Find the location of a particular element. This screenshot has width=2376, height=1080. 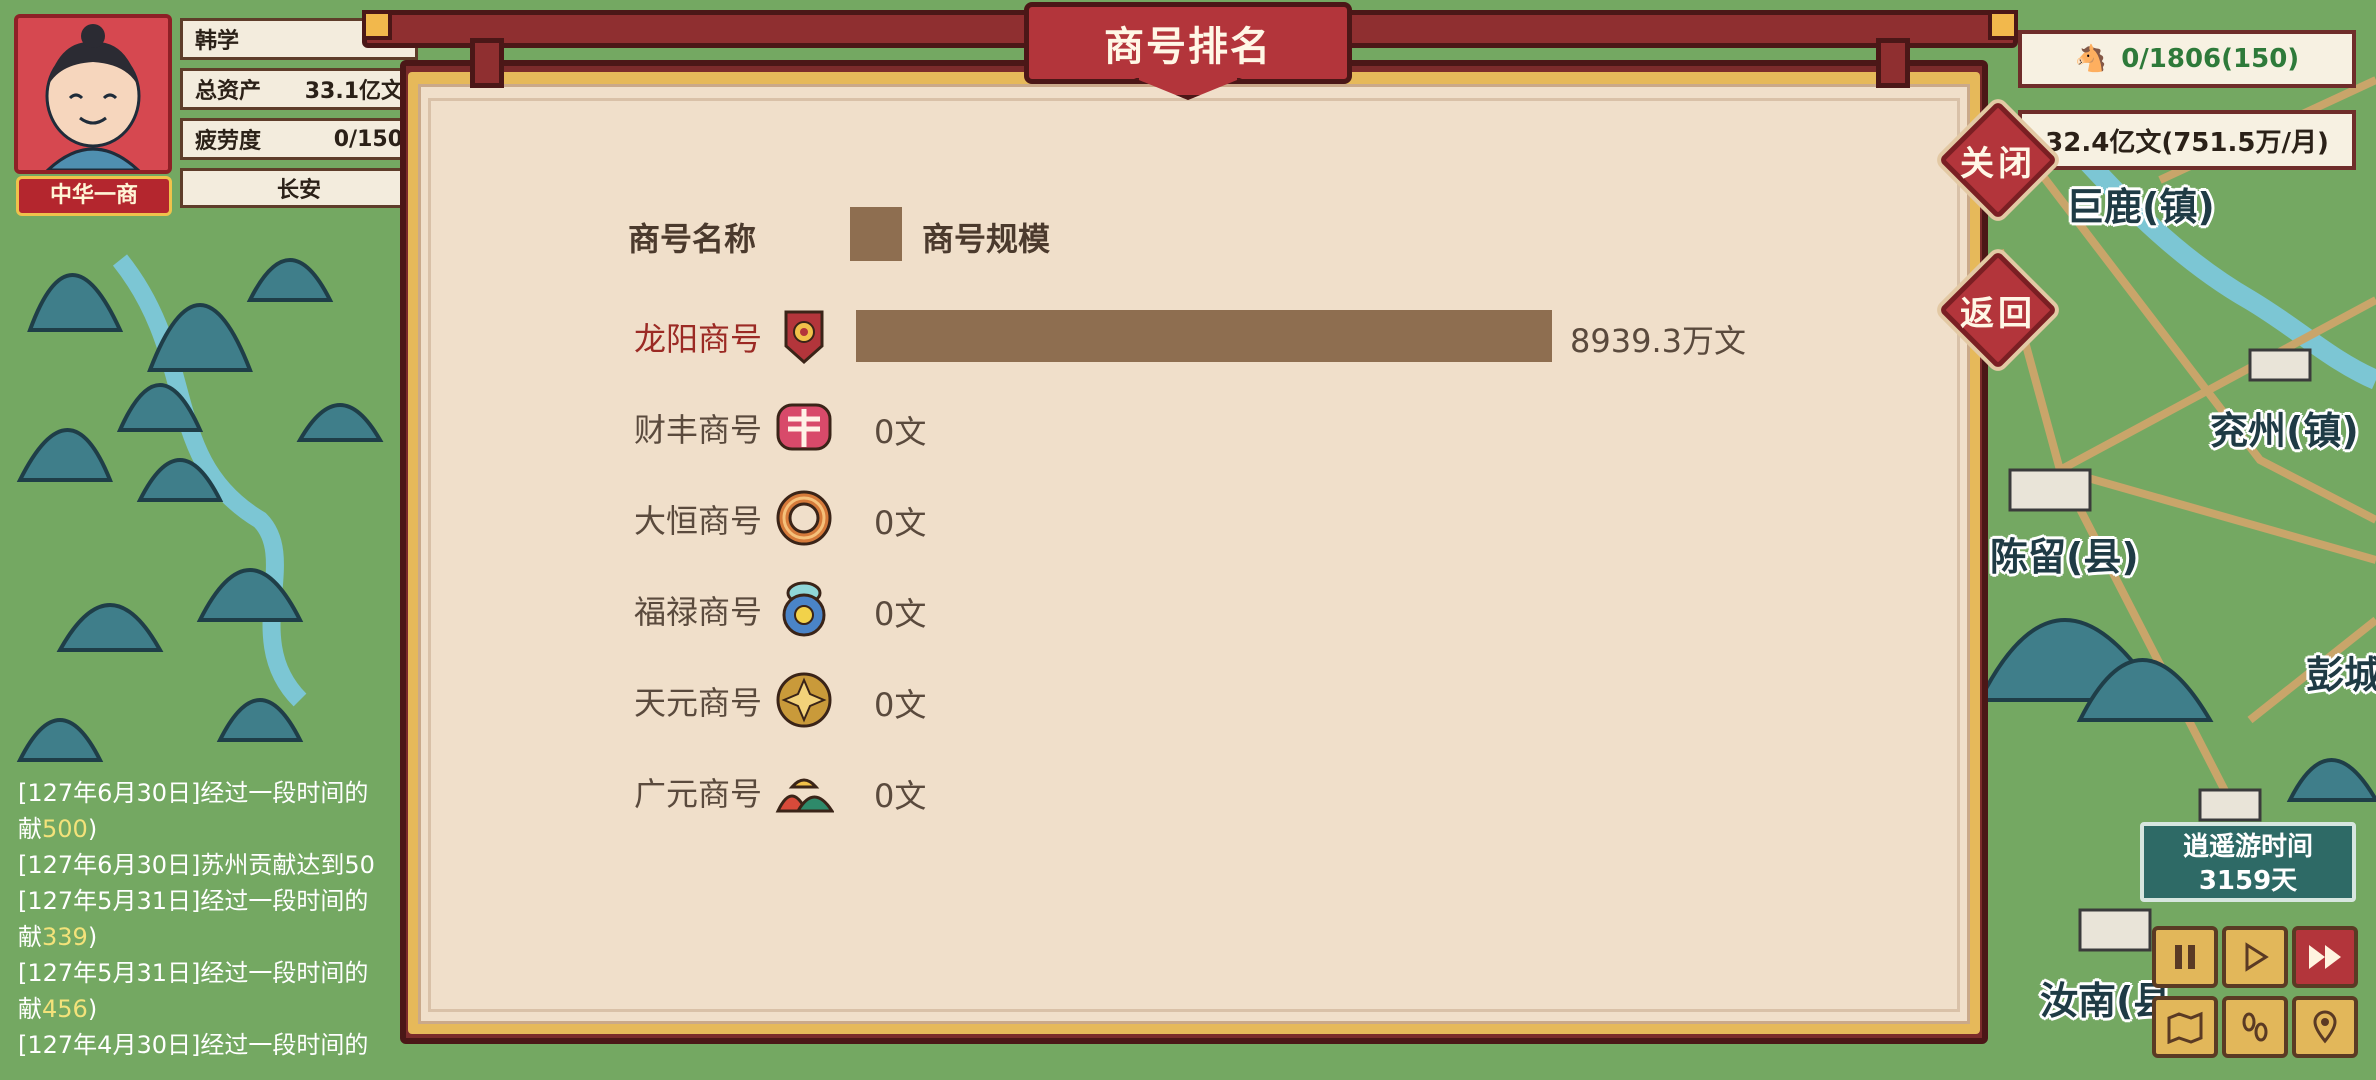

cart-capacity-value: 0/1806(150) is located at coordinates (2210, 59).